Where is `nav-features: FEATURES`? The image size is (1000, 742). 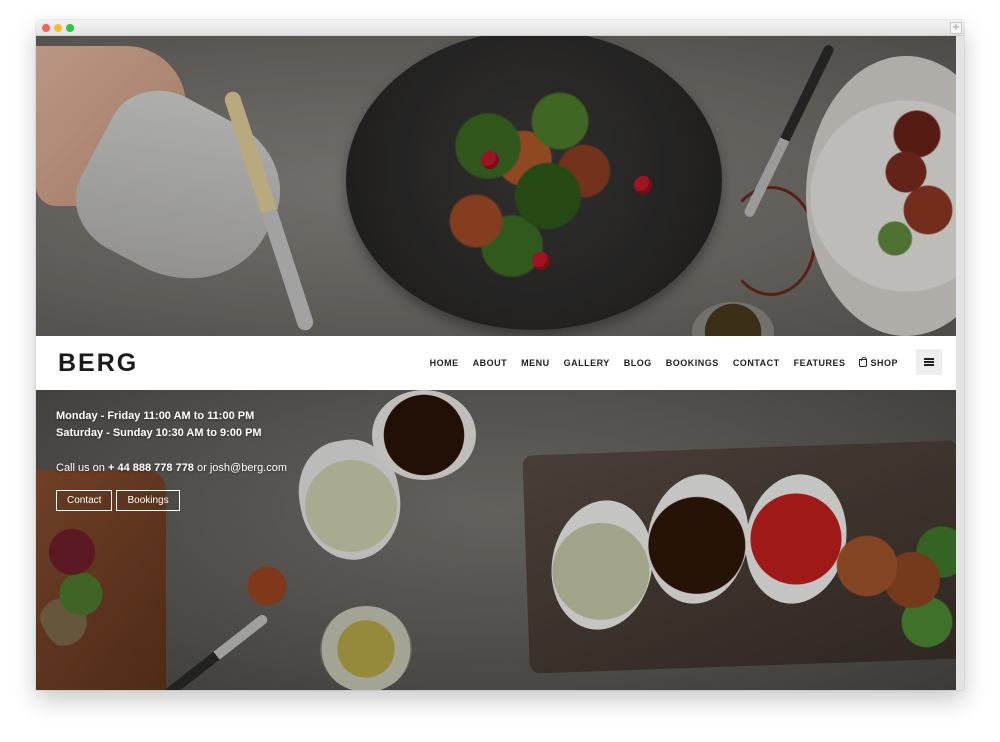
nav-features: FEATURES is located at coordinates (820, 363).